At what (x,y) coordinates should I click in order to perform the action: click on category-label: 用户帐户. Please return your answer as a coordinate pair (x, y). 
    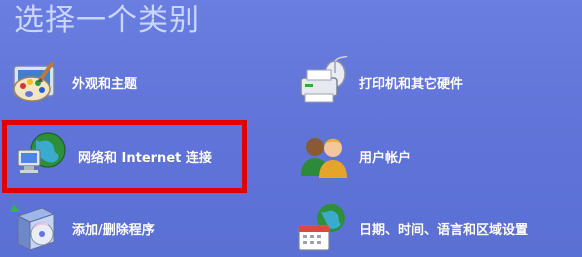
    Looking at the image, I should click on (385, 158).